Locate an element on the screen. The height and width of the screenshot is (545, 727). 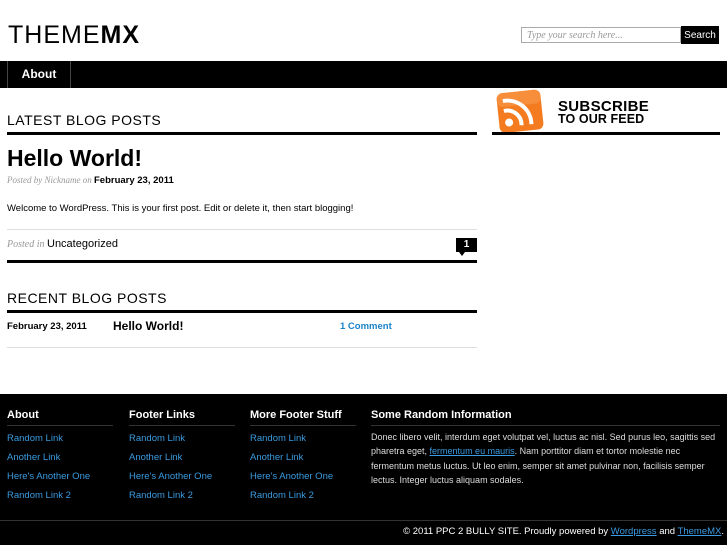
latest-posts-heading: LATEST BLOG POSTS is located at coordinates (84, 120).